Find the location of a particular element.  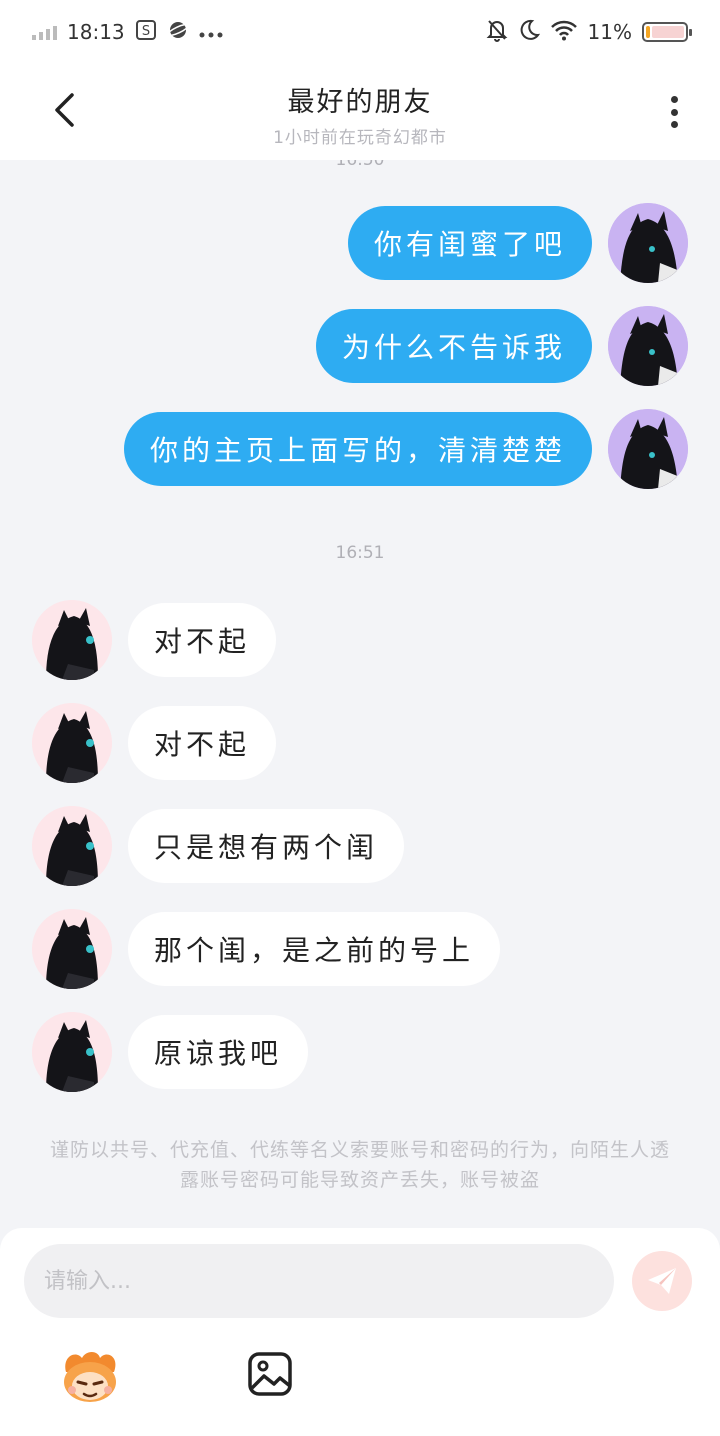

more-vertical-icon is located at coordinates (674, 99).